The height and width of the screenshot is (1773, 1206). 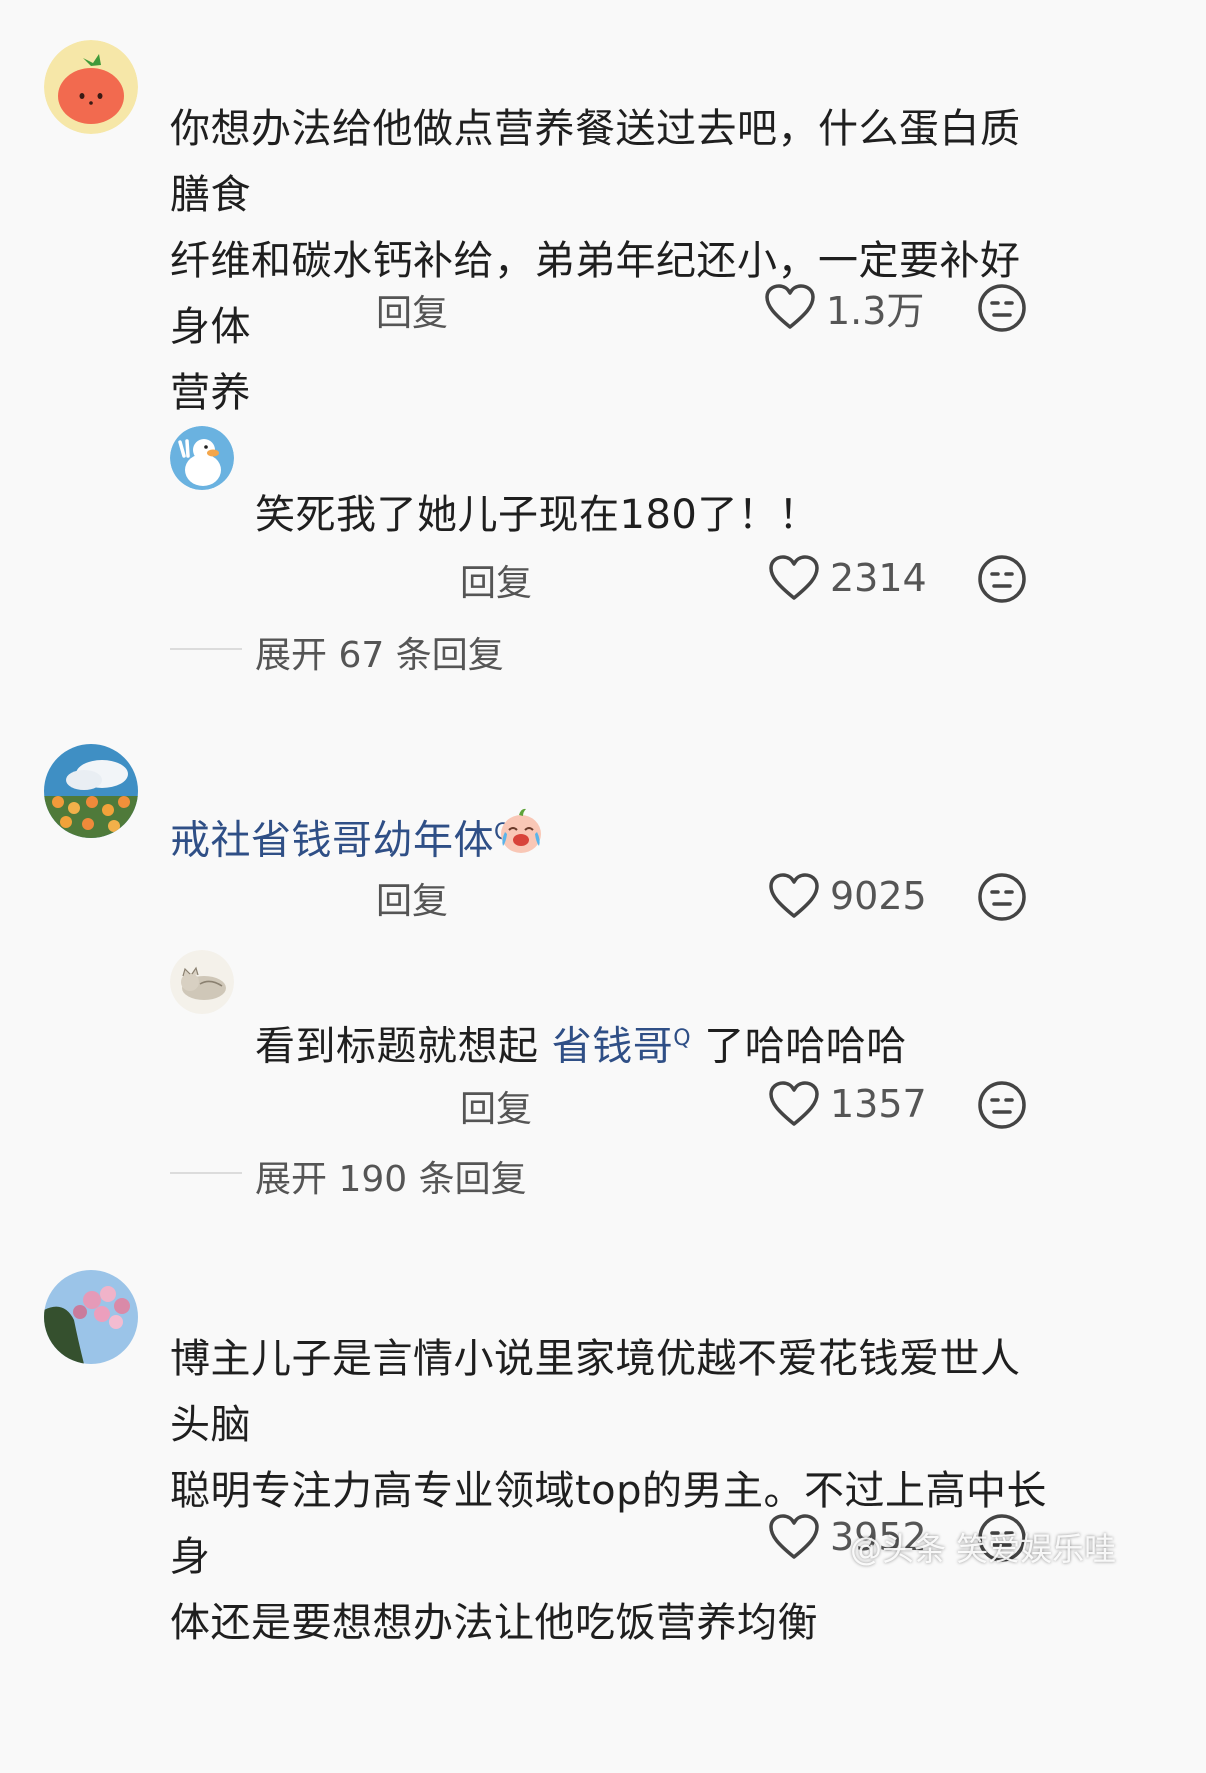 What do you see at coordinates (494, 1623) in the screenshot?
I see `comment-line: 体还是要想想办法让他吃饭营养均衡` at bounding box center [494, 1623].